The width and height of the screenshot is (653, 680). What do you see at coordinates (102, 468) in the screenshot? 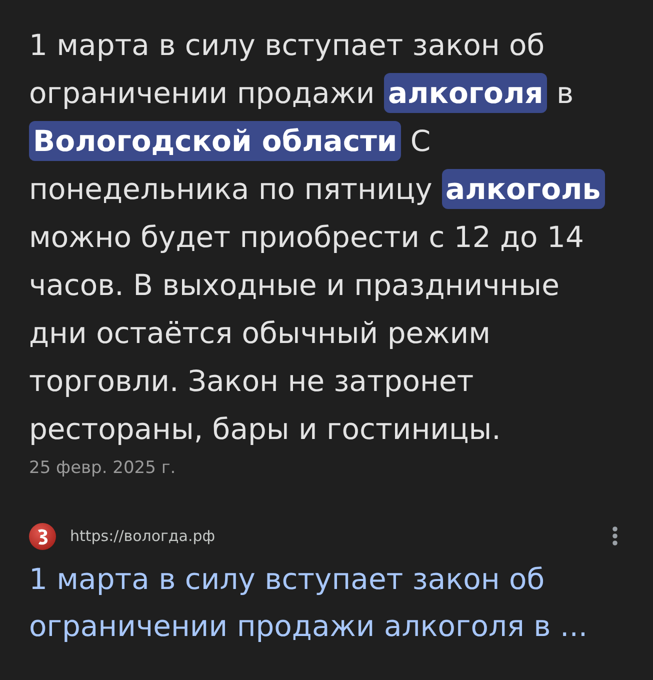
I see `date-text: 25 февр. 2025 г.` at bounding box center [102, 468].